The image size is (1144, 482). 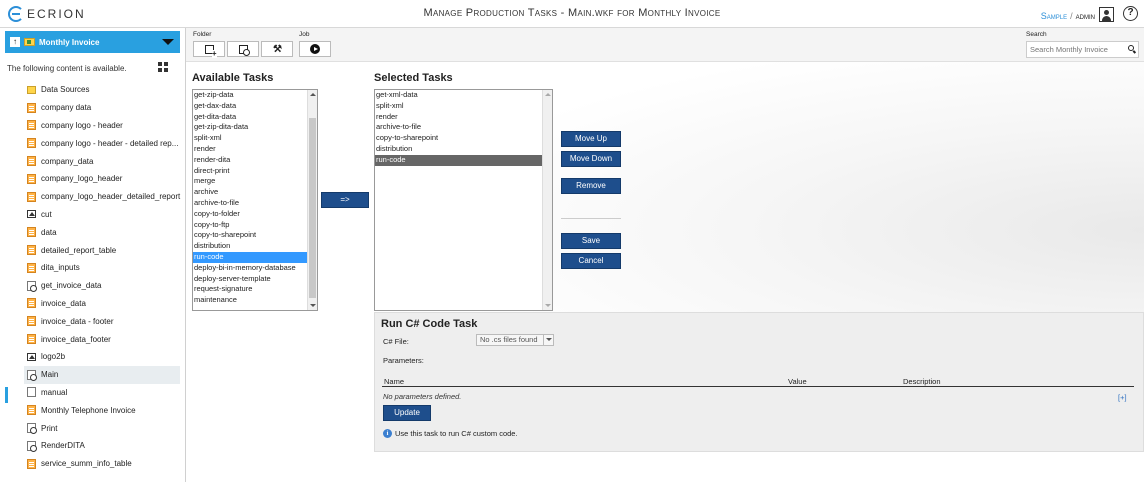 I want to click on file-item-label: manual, so click(x=54, y=392).